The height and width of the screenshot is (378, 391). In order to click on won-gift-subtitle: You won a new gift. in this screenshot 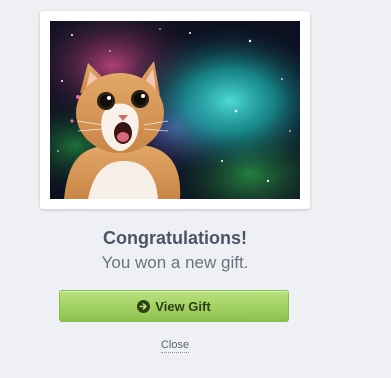, I will do `click(175, 262)`.